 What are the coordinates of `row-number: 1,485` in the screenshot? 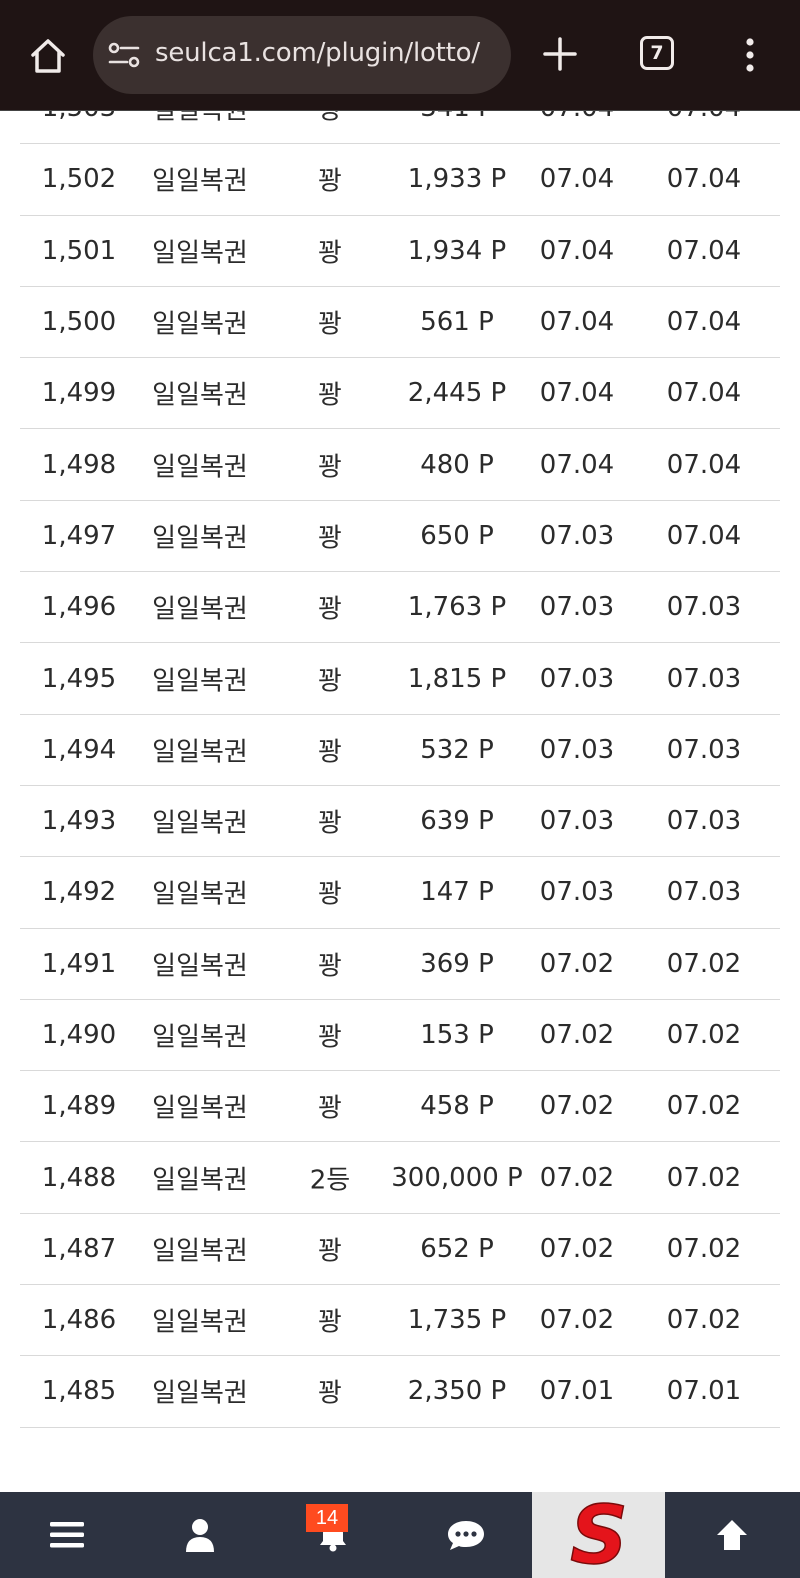 It's located at (79, 1391).